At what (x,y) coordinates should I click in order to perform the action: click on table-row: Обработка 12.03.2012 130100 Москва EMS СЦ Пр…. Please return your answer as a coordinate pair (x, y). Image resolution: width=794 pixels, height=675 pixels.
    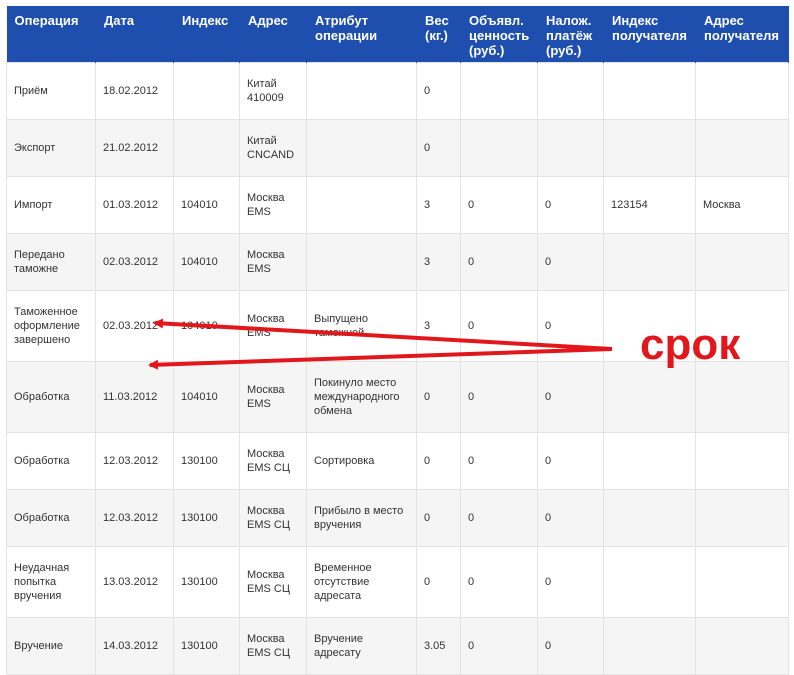
    Looking at the image, I should click on (397, 518).